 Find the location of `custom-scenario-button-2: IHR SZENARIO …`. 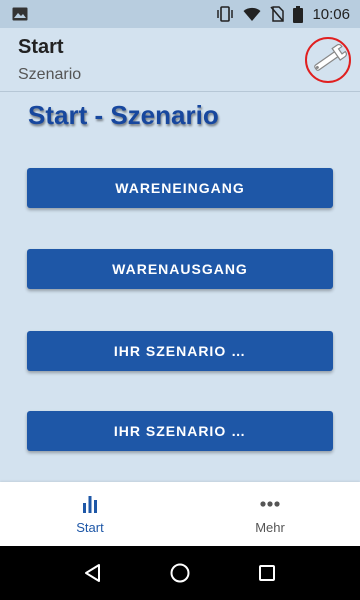

custom-scenario-button-2: IHR SZENARIO … is located at coordinates (180, 431).